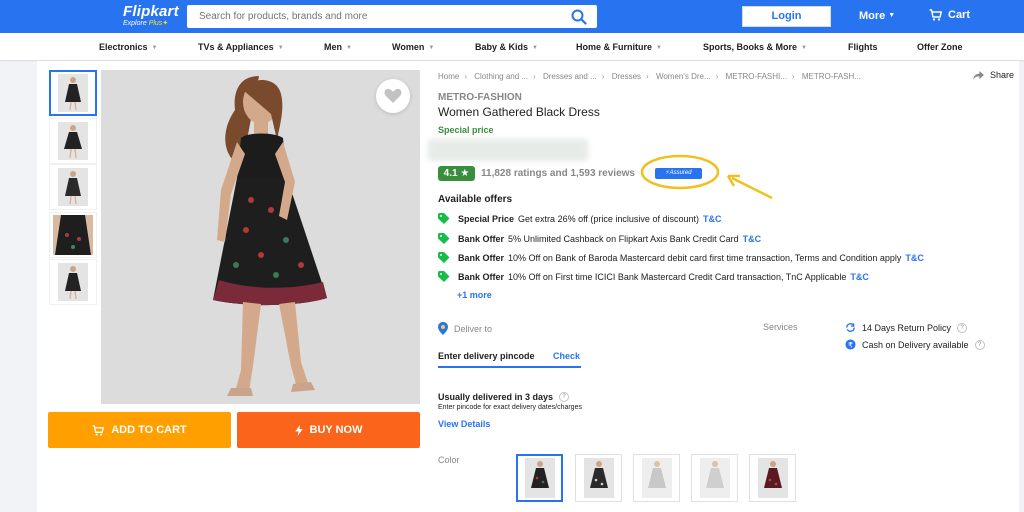  Describe the element at coordinates (474, 295) in the screenshot. I see `more-offers-link: +1 more` at that location.